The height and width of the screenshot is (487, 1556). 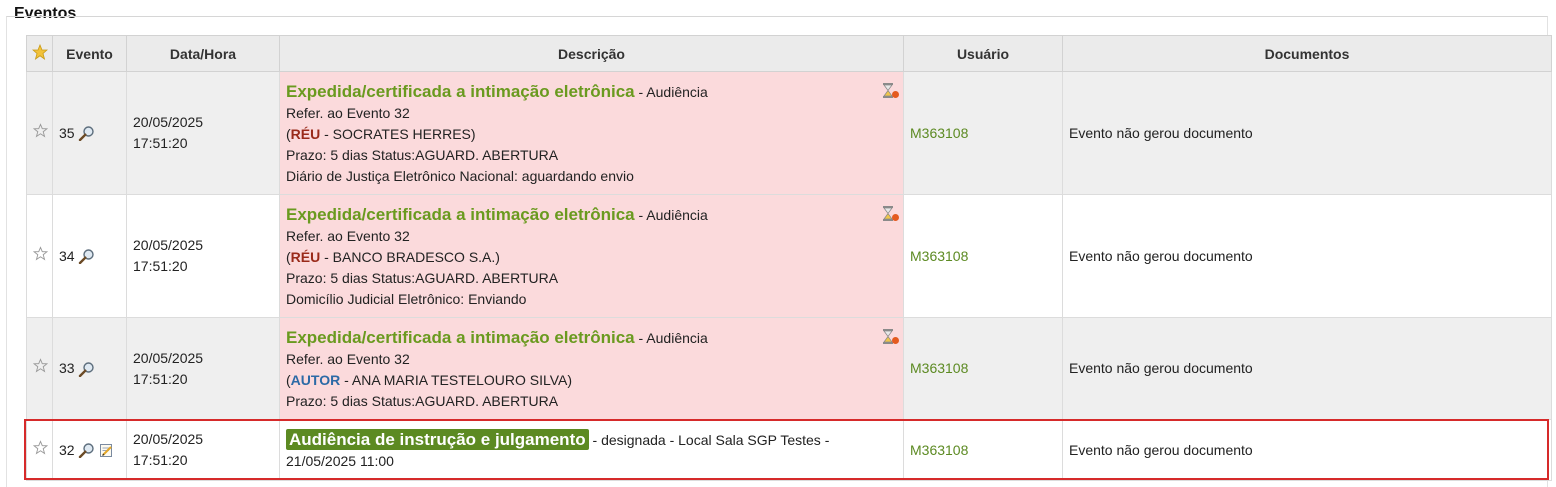 I want to click on evento-cell: 34, so click(x=89, y=256).